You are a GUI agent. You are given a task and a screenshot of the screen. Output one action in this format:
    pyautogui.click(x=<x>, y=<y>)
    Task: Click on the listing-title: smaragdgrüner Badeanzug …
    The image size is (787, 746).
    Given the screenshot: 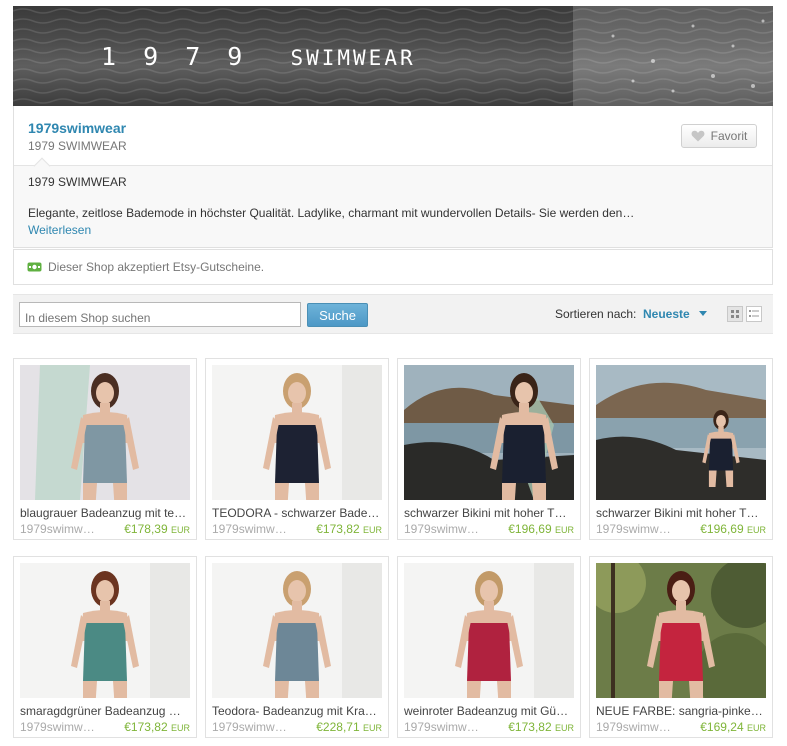 What is the action you would take?
    pyautogui.click(x=106, y=711)
    